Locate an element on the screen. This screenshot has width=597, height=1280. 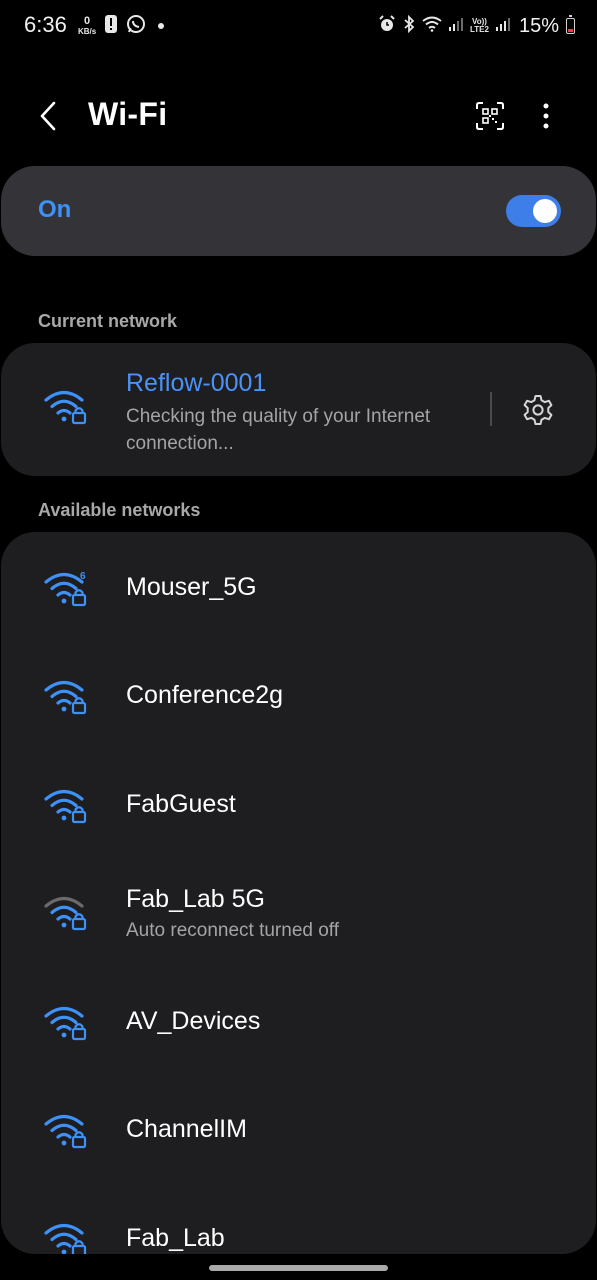
network-name: Fab_Lab is located at coordinates (175, 1238).